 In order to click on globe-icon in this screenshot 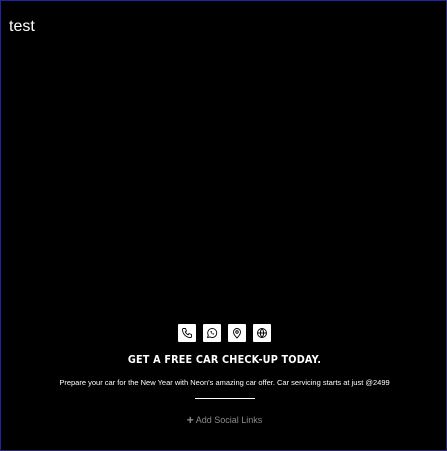, I will do `click(262, 333)`.